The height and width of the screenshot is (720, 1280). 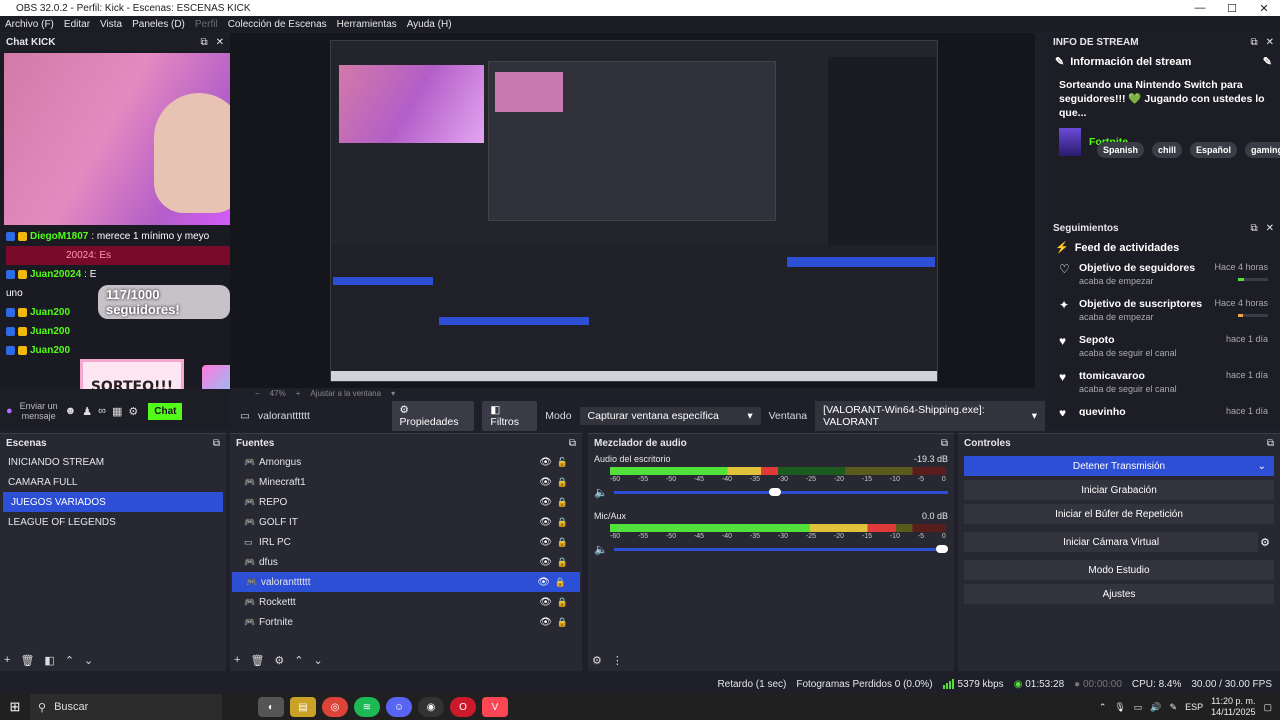 I want to click on source-item: 🎮 dfus 👁 🔒, so click(x=406, y=562).